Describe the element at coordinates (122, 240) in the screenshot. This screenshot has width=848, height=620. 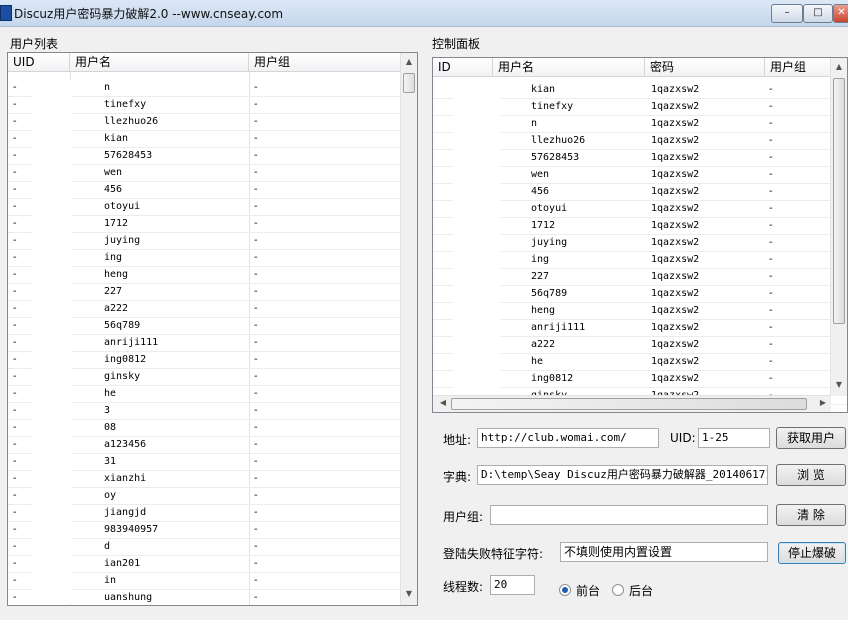
I see `cell-username: juying` at that location.